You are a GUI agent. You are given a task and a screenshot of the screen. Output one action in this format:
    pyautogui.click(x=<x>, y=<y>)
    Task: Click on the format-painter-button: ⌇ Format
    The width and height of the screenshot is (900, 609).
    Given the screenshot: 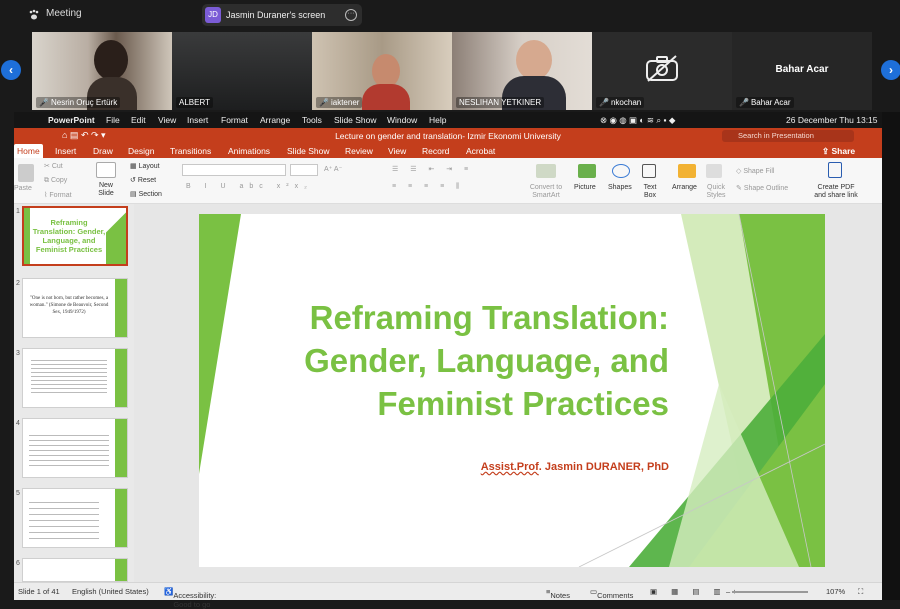 What is the action you would take?
    pyautogui.click(x=58, y=195)
    